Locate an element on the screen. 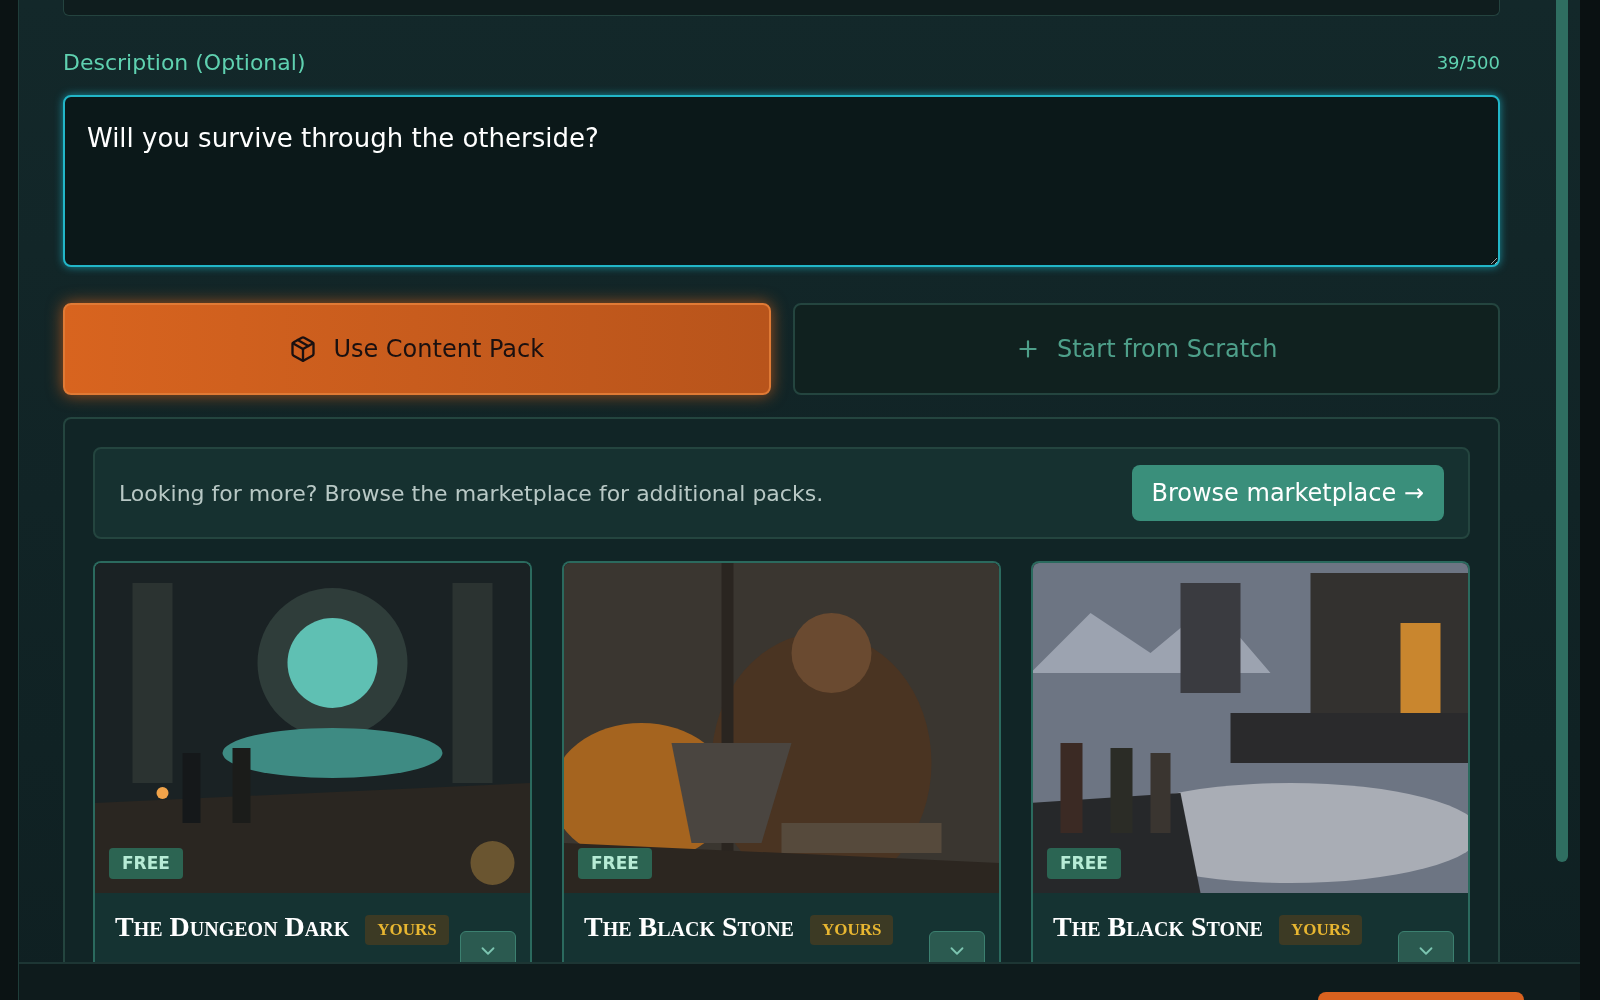 The height and width of the screenshot is (1000, 1600). field-label: Description (Optional) is located at coordinates (184, 63).